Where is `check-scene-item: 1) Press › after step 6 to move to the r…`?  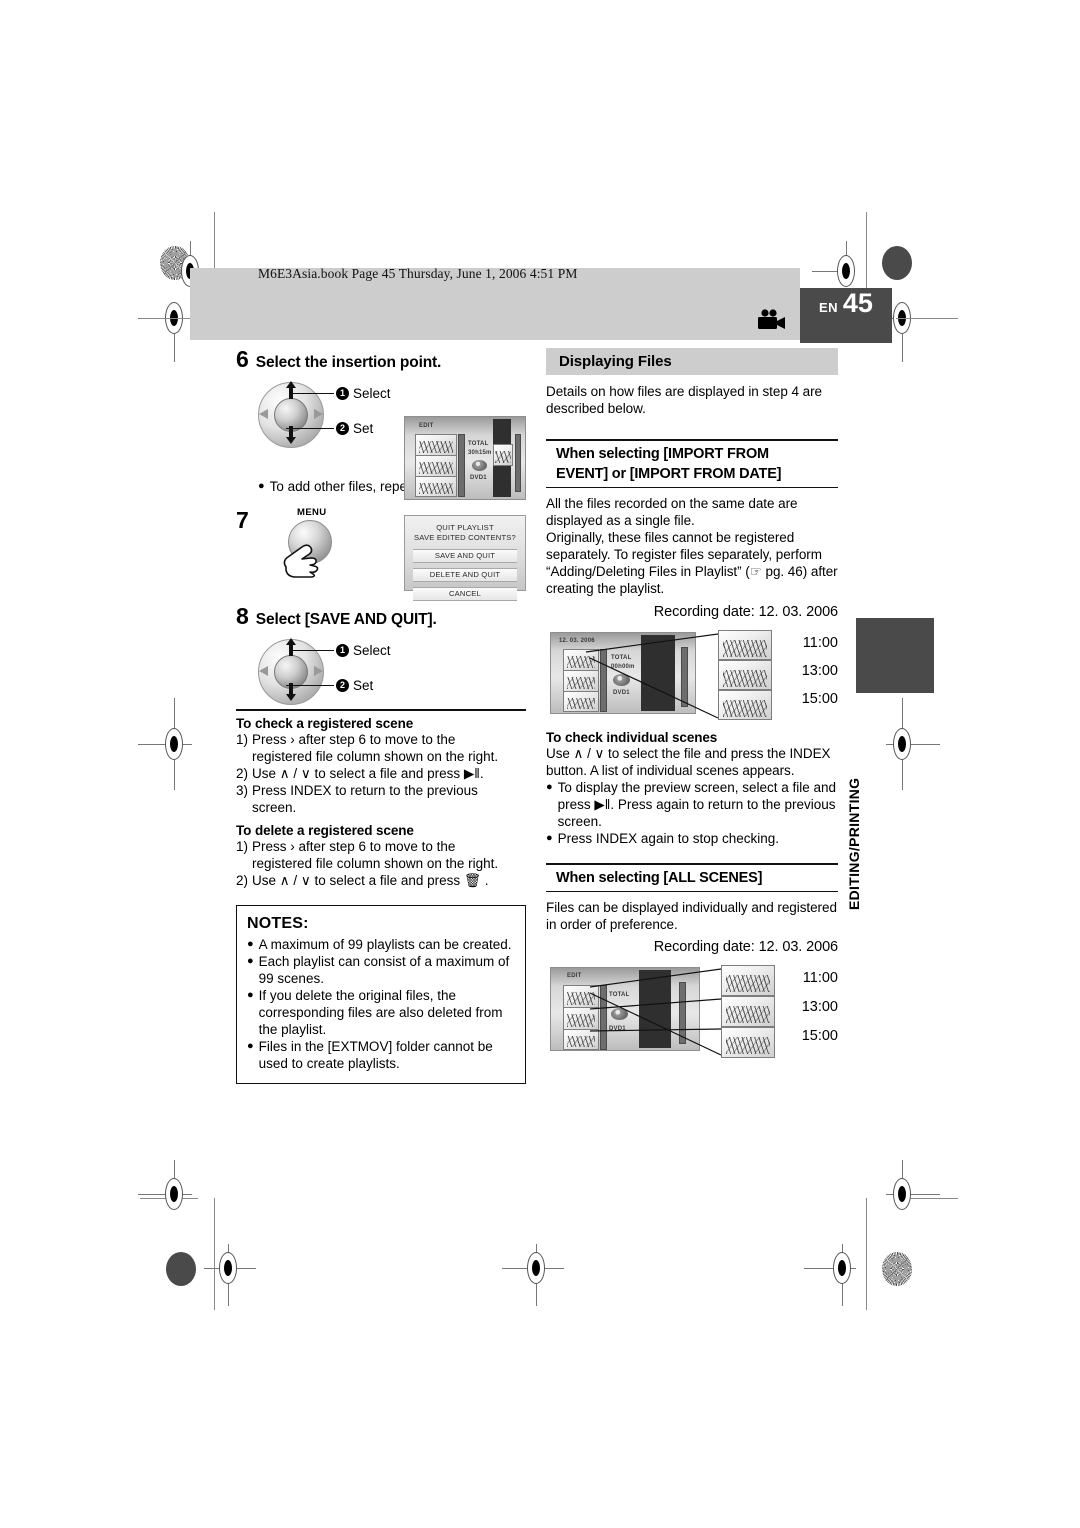
check-scene-item: 1) Press › after step 6 to move to the r… is located at coordinates (381, 748).